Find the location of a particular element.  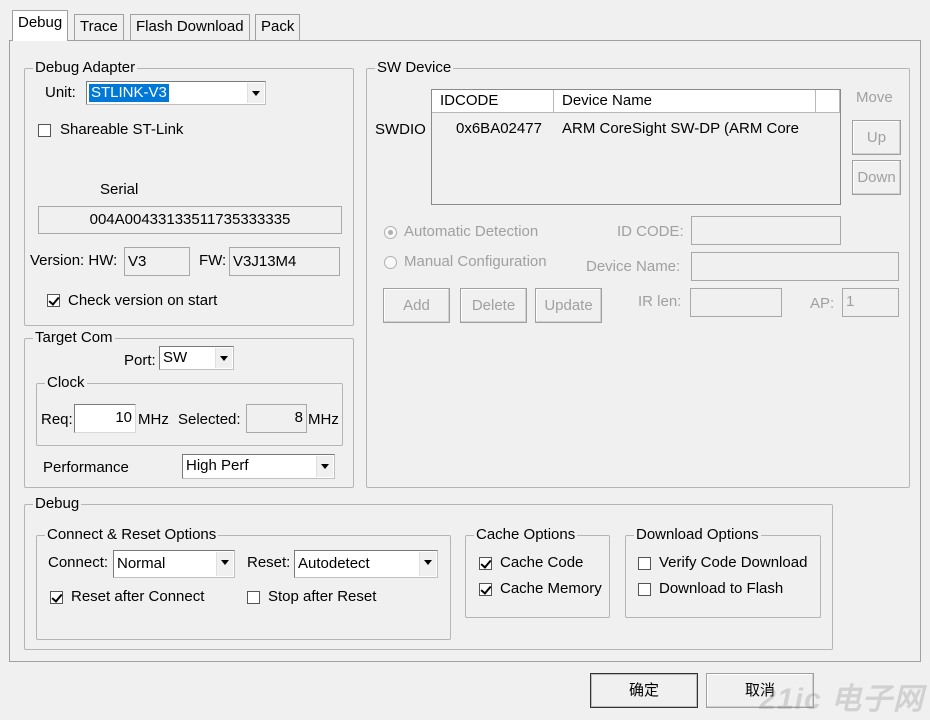

fw-label: FW: is located at coordinates (213, 260).